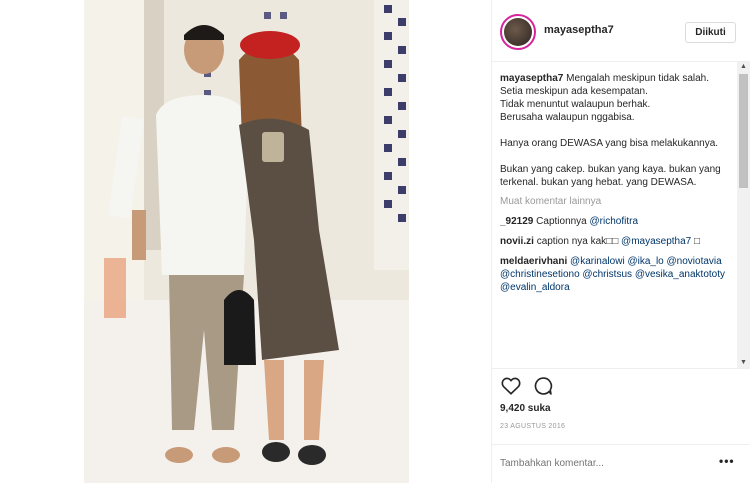 The height and width of the screenshot is (483, 750). What do you see at coordinates (743, 215) in the screenshot?
I see `comments-scrollbar: ▲ ▼` at bounding box center [743, 215].